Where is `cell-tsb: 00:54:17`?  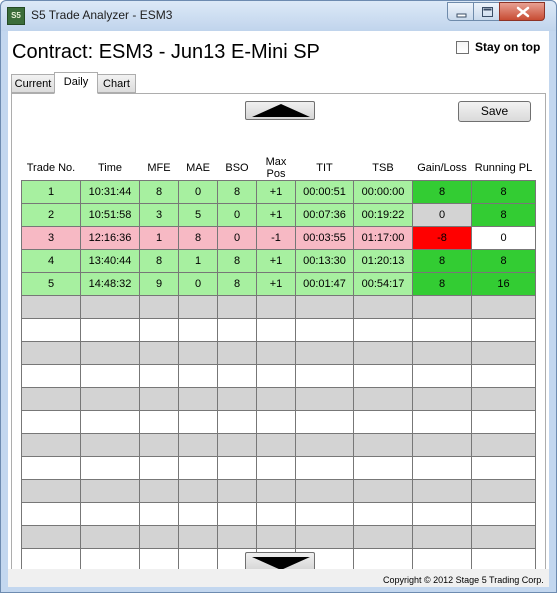 cell-tsb: 00:54:17 is located at coordinates (383, 284).